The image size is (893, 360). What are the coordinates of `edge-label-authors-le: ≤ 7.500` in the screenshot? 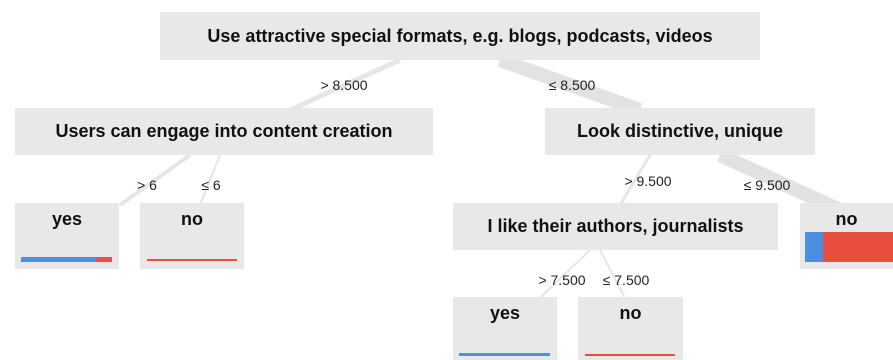 It's located at (626, 280).